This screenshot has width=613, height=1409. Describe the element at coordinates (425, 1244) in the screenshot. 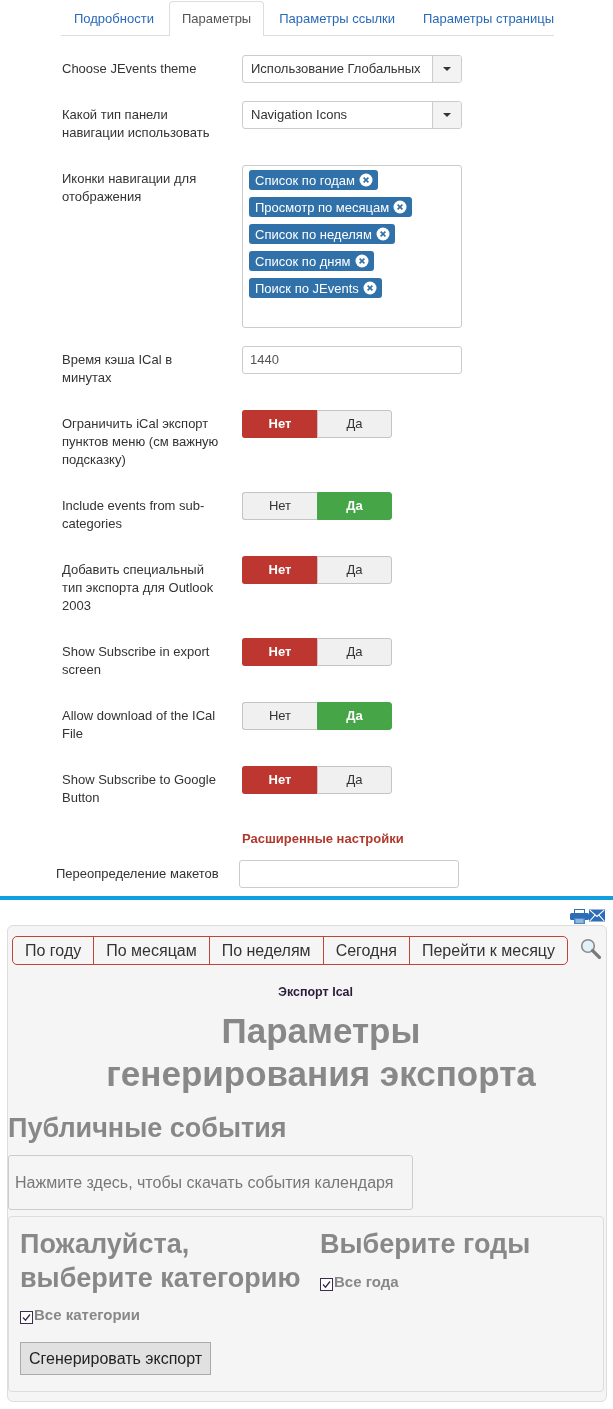

I see `column-heading: Выберите годы` at that location.